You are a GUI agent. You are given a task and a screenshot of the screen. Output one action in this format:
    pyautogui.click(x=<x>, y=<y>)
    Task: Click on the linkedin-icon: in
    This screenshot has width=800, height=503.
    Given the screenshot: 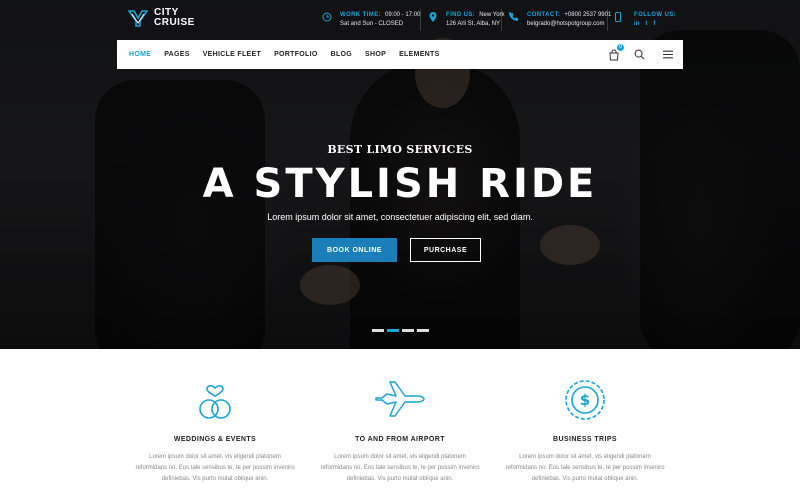 What is the action you would take?
    pyautogui.click(x=636, y=24)
    